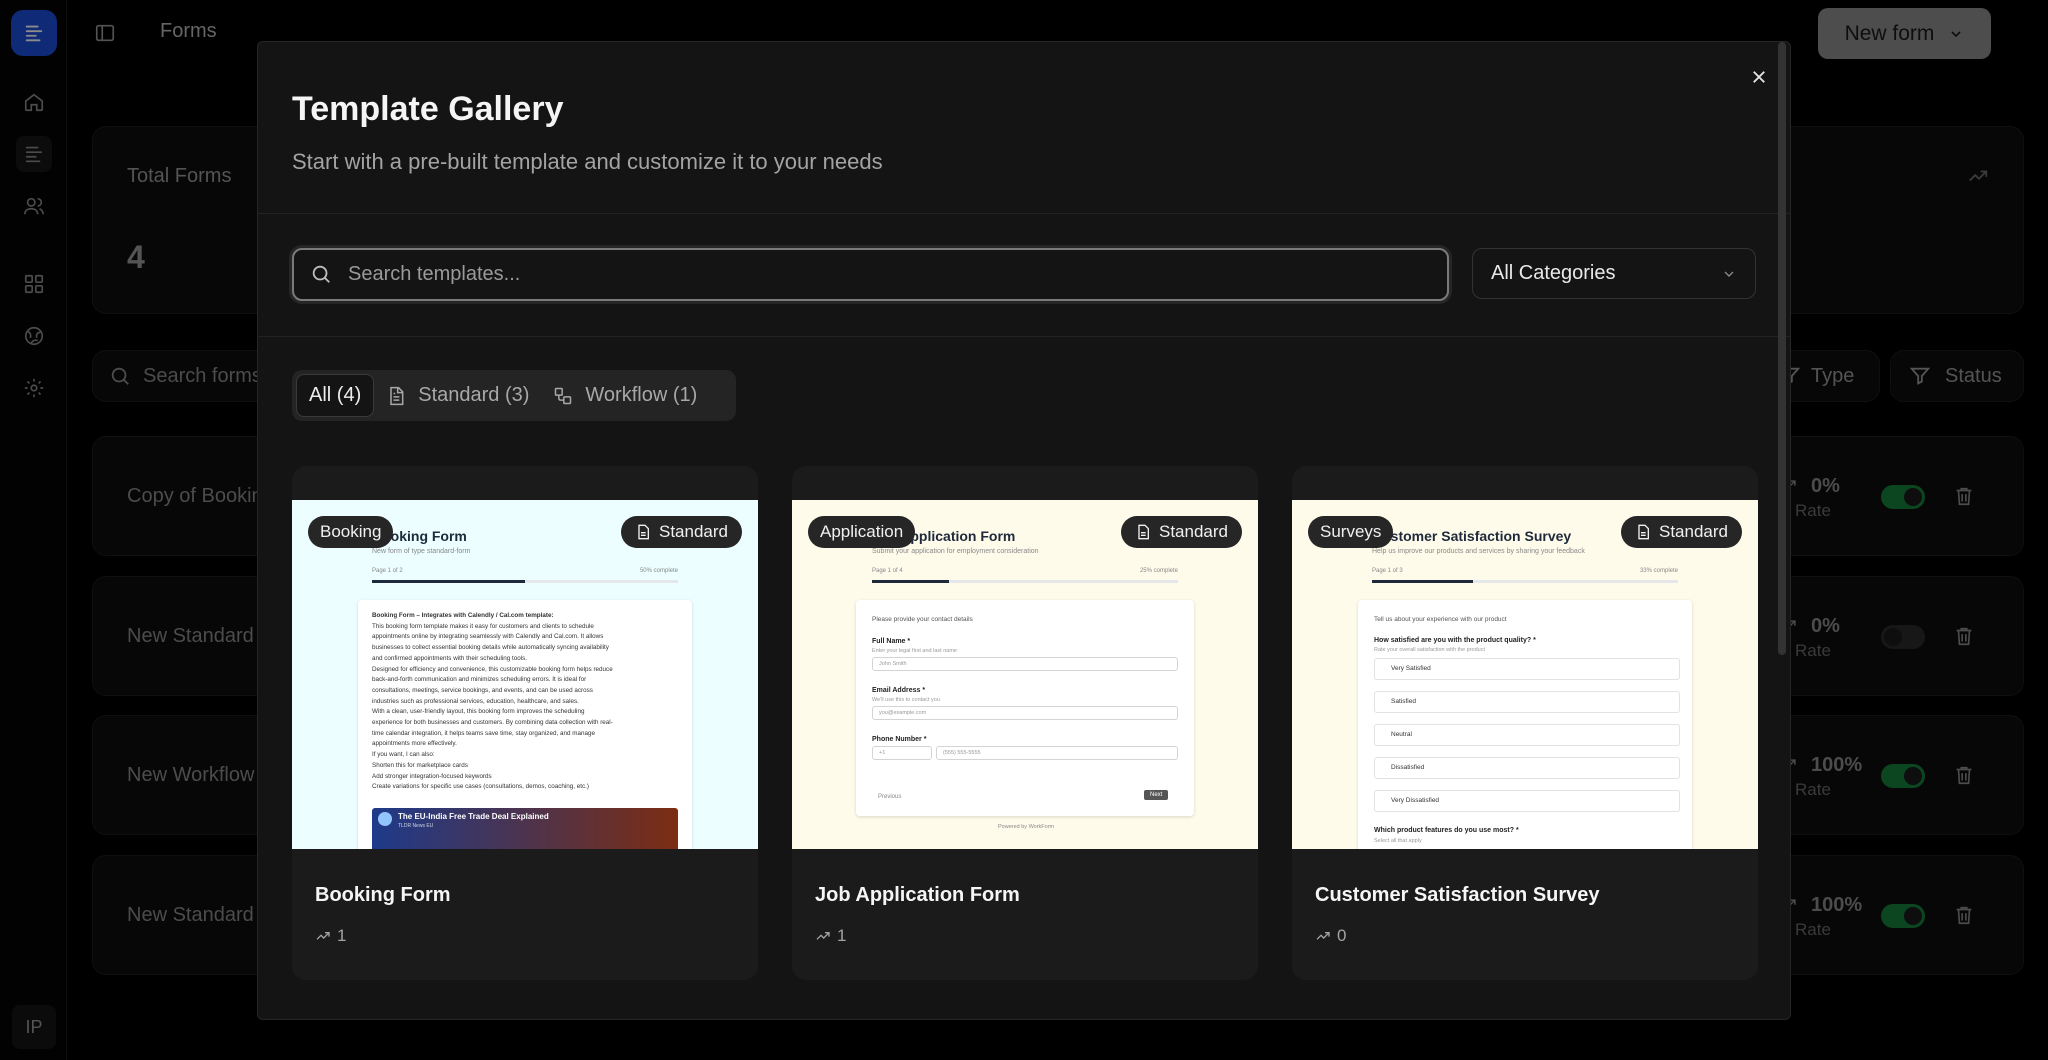 Image resolution: width=2048 pixels, height=1060 pixels. What do you see at coordinates (914, 651) in the screenshot?
I see `field-hint: Enter your legal first and last name` at bounding box center [914, 651].